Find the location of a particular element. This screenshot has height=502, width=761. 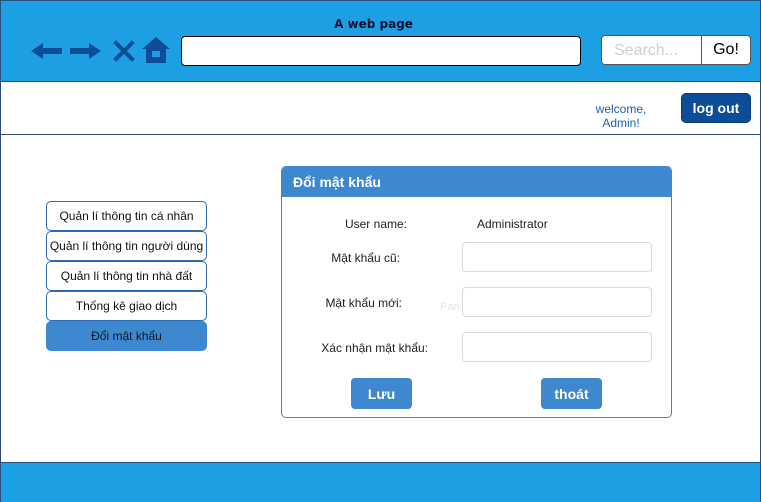

exit-button: thoát is located at coordinates (571, 393).